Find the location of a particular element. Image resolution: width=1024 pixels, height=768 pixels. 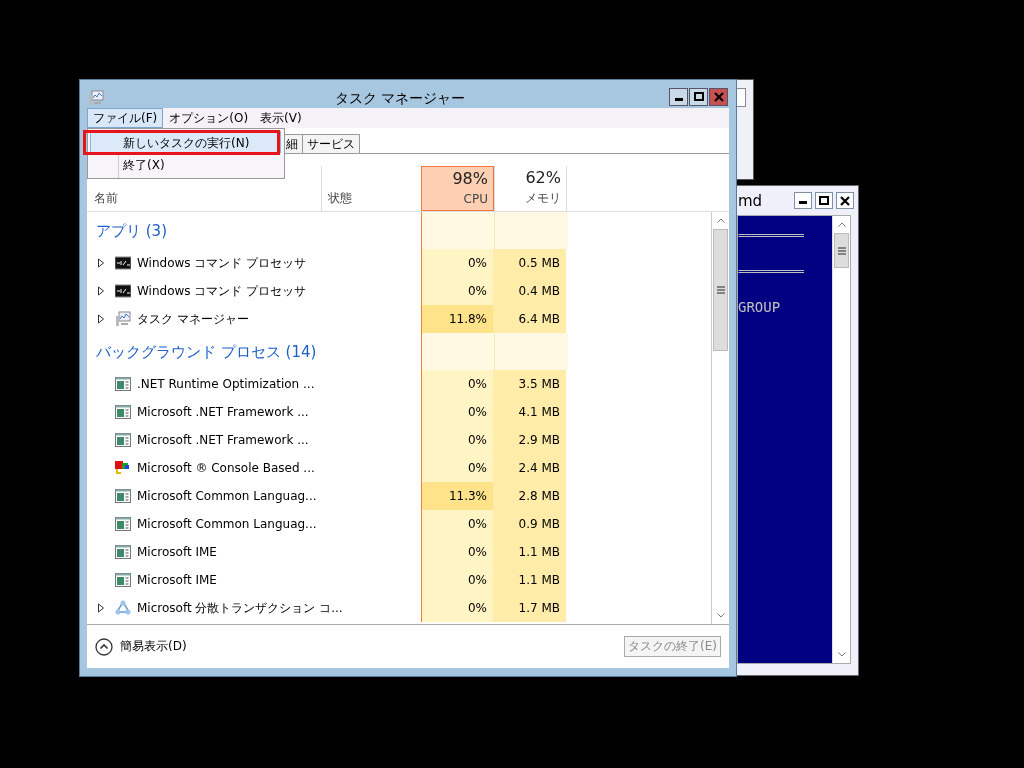

console-line: GROUP is located at coordinates (760, 307).